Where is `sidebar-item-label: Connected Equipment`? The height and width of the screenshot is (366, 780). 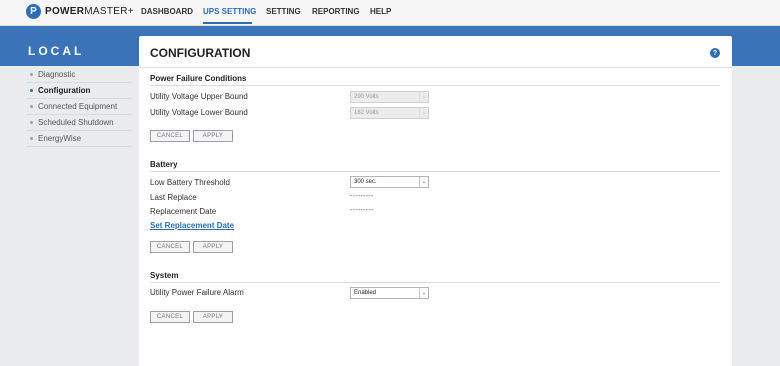
sidebar-item-label: Connected Equipment is located at coordinates (78, 106).